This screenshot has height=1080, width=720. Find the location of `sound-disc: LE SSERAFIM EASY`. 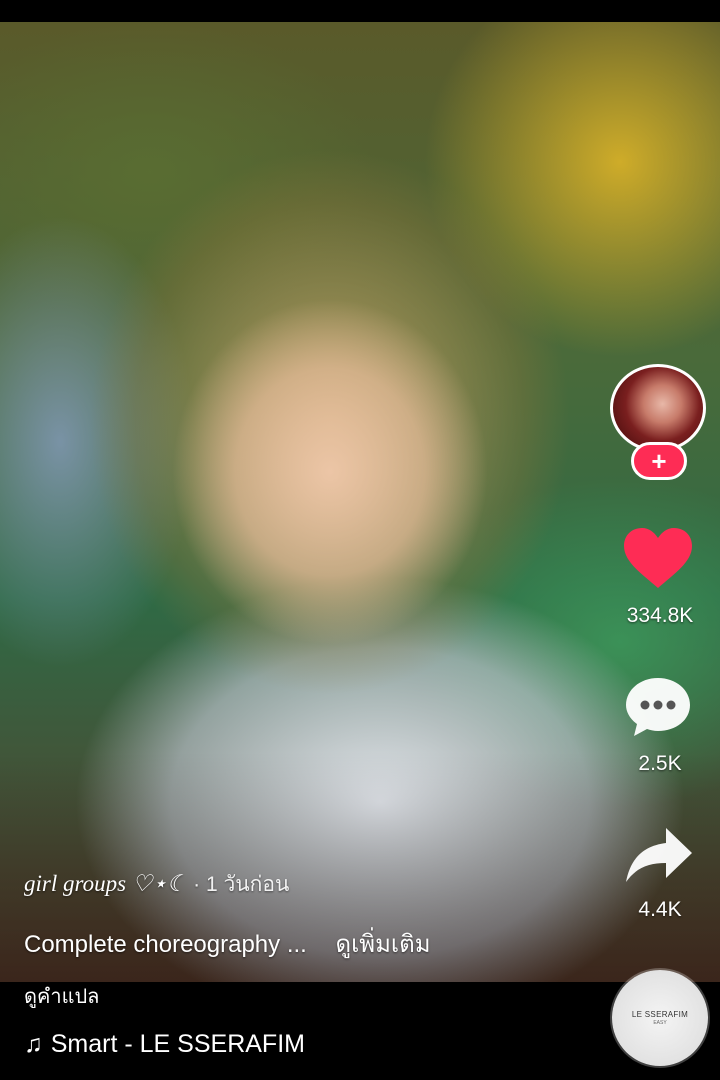

sound-disc: LE SSERAFIM EASY is located at coordinates (660, 1018).